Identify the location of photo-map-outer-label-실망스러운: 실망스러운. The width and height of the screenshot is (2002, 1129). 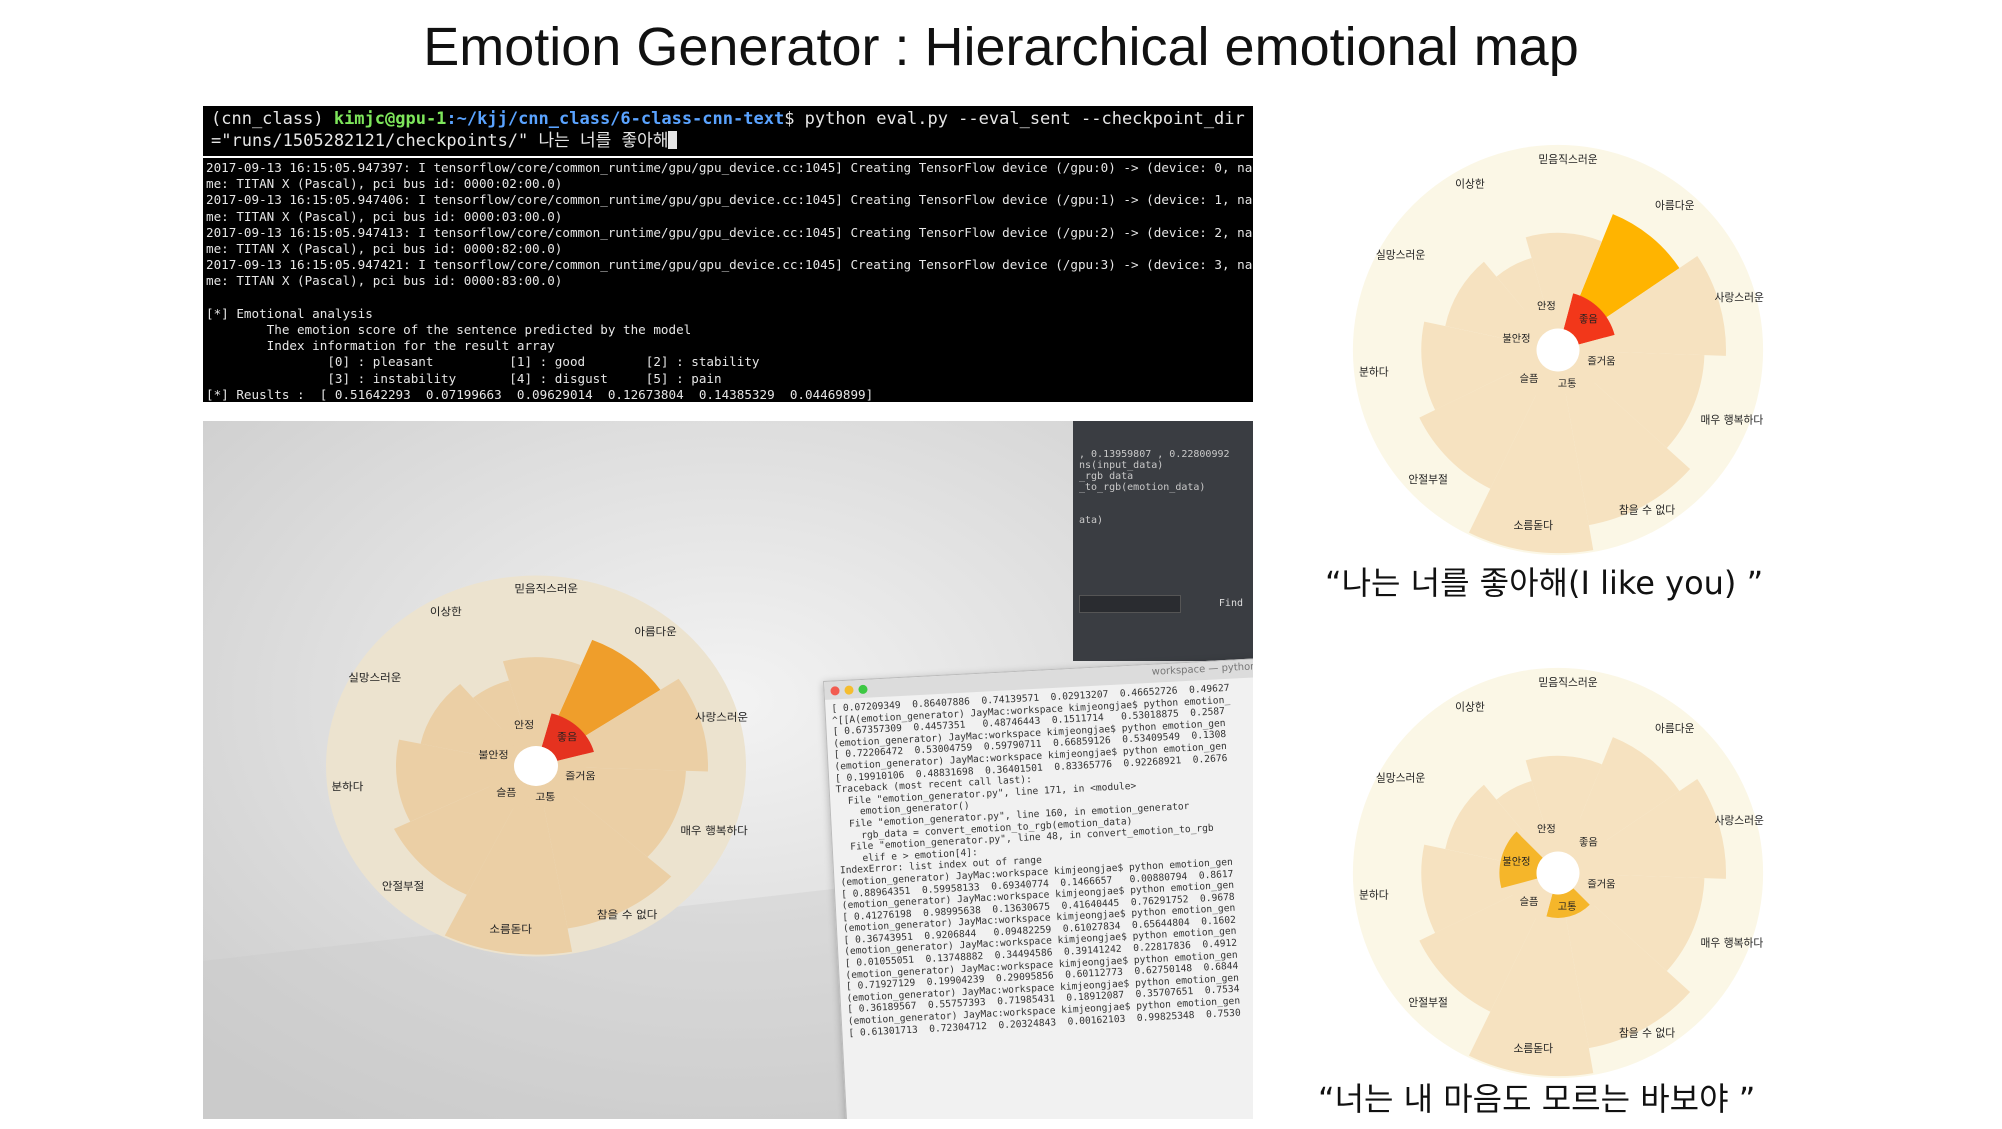
(374, 678).